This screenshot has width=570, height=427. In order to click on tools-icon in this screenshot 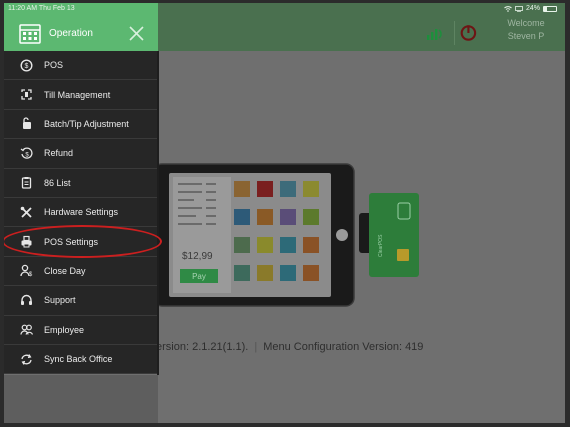, I will do `click(26, 212)`.